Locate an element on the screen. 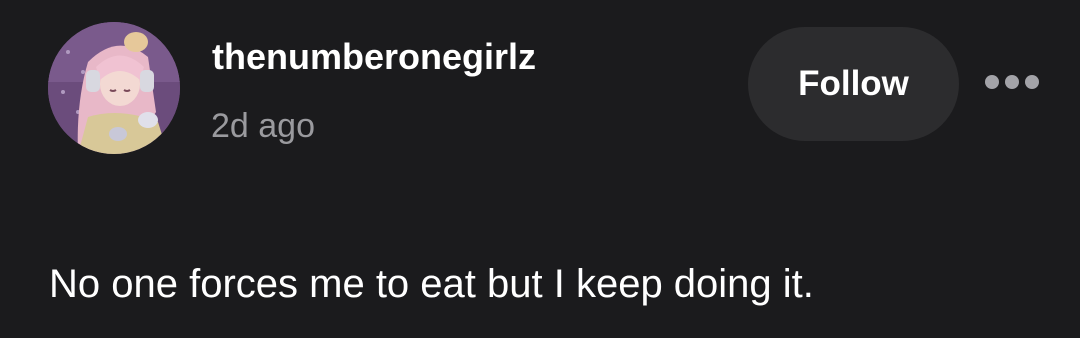 The width and height of the screenshot is (1080, 338). avatar-image is located at coordinates (114, 88).